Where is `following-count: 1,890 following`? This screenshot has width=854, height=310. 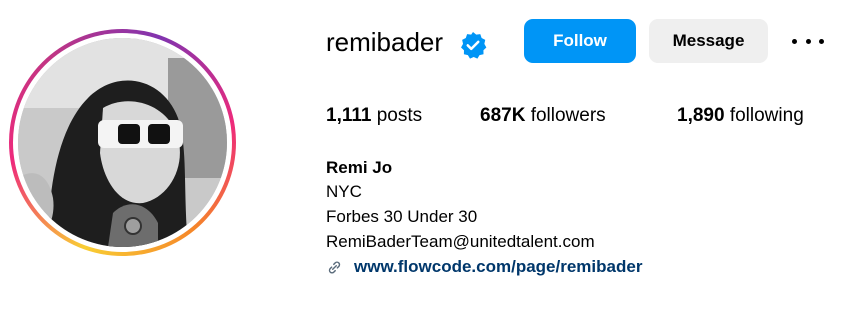 following-count: 1,890 following is located at coordinates (740, 116).